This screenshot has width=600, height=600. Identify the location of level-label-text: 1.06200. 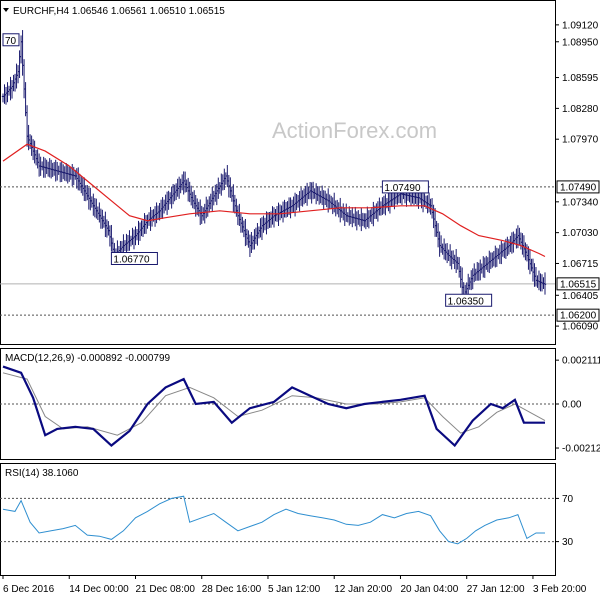
(578, 316).